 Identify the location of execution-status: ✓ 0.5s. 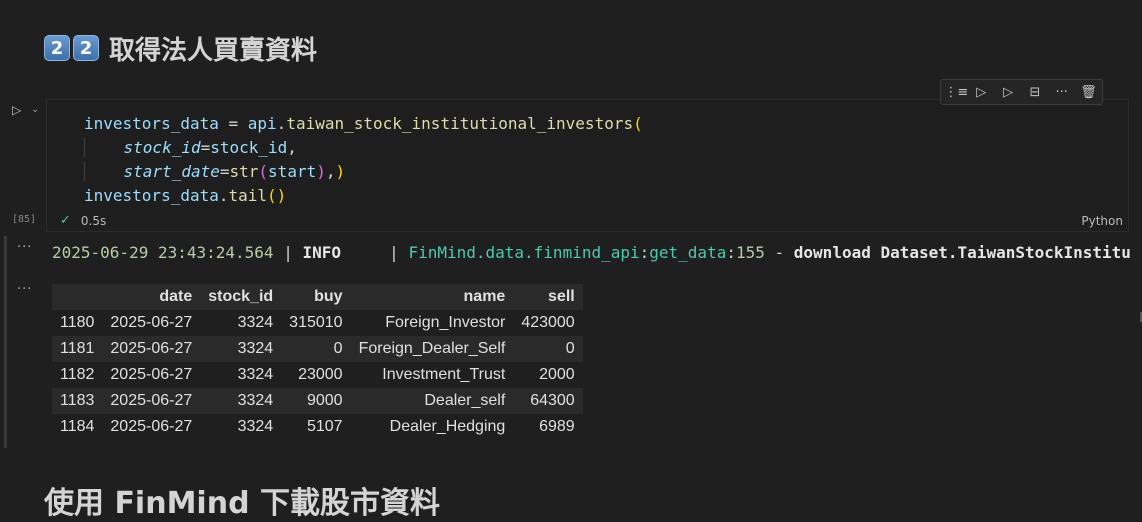
(83, 220).